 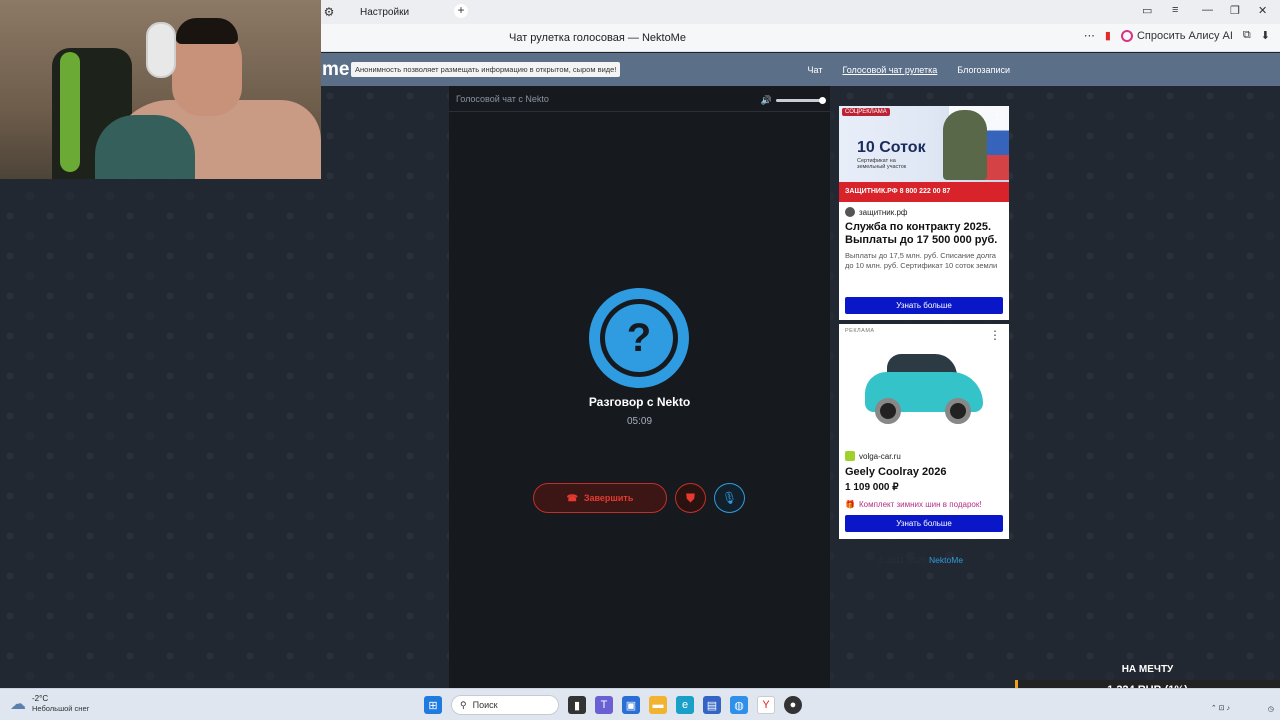 What do you see at coordinates (502, 99) in the screenshot?
I see `chat-header-title: Голосовой чат с Nekto` at bounding box center [502, 99].